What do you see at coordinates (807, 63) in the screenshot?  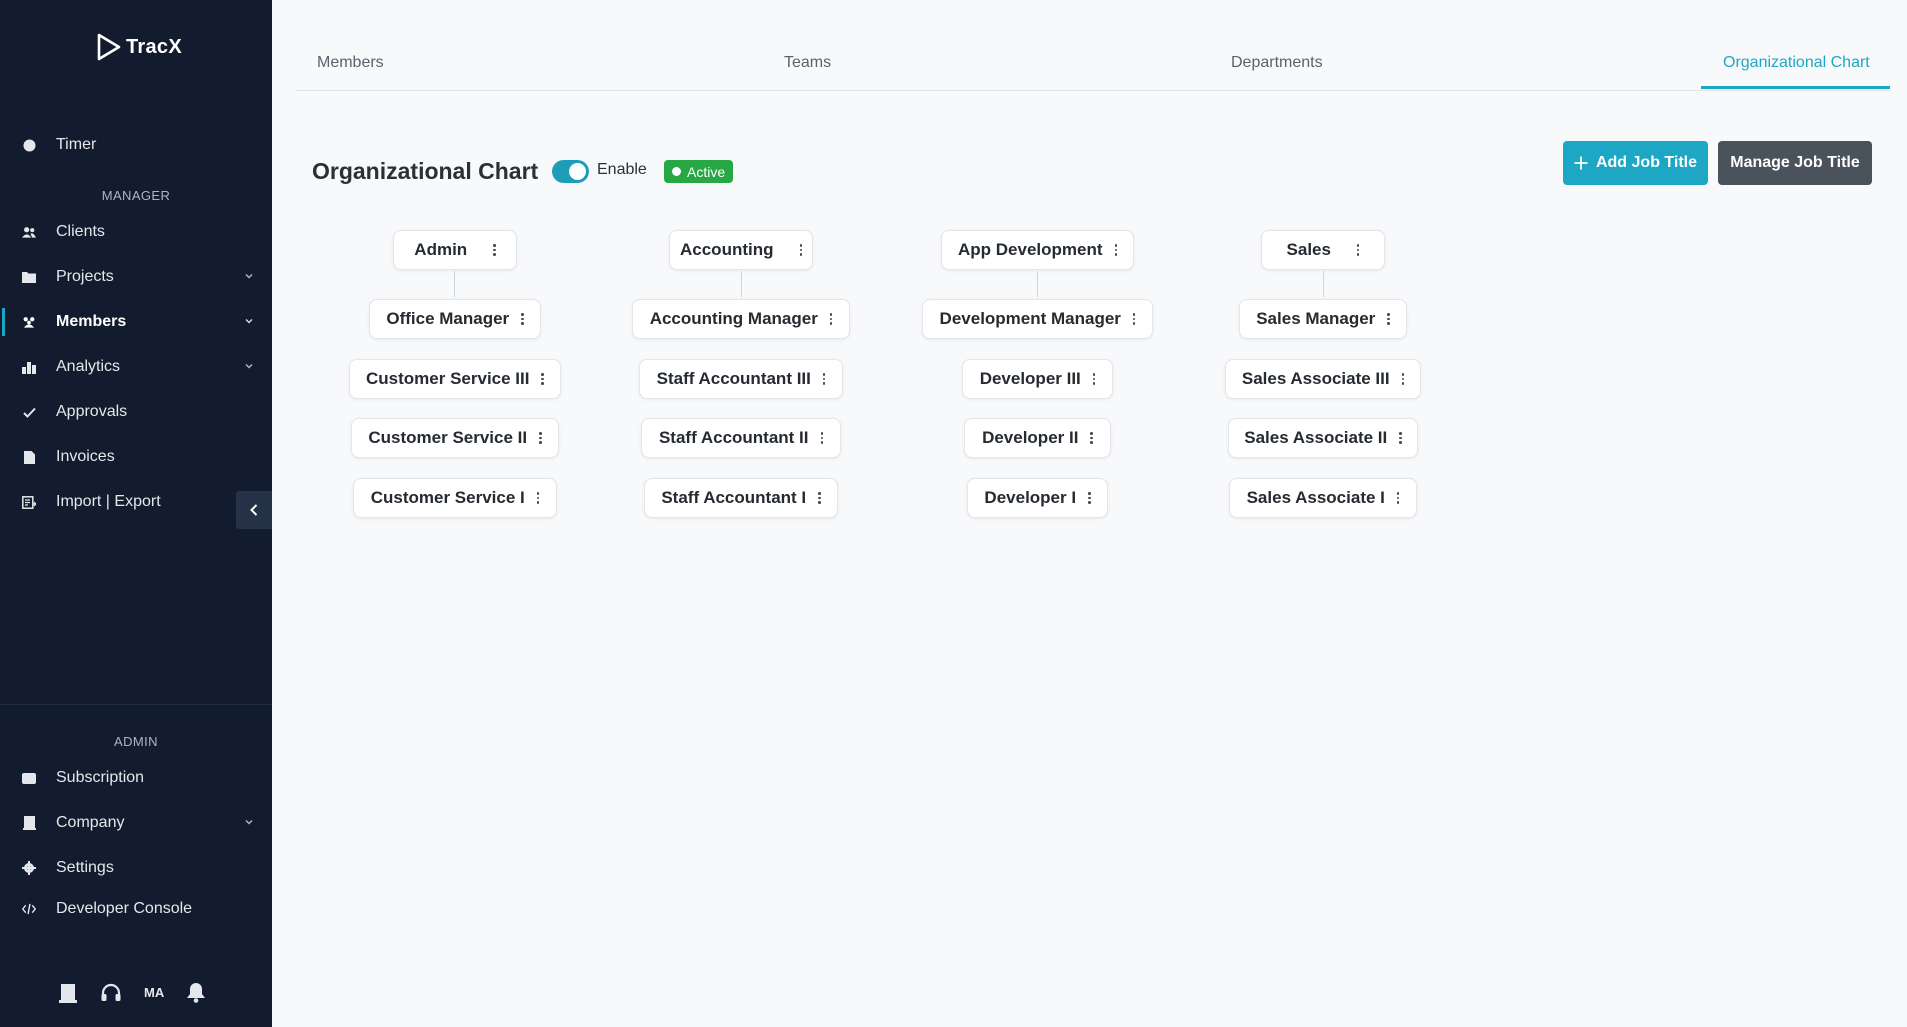 I see `tab-teams: Teams` at bounding box center [807, 63].